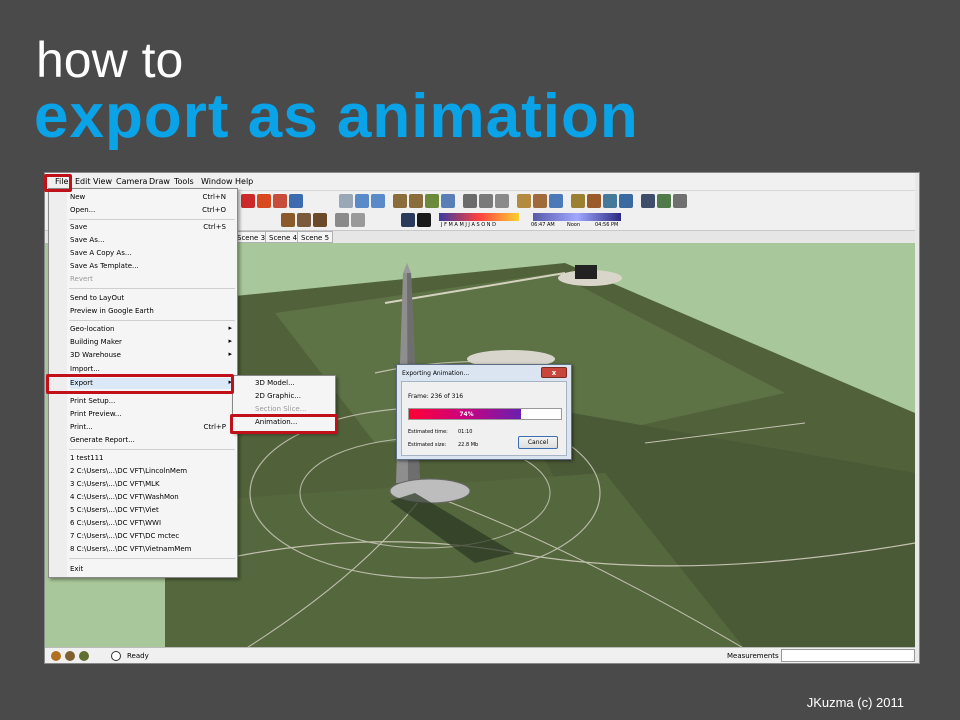 The width and height of the screenshot is (960, 720). What do you see at coordinates (485, 414) in the screenshot?
I see `export-progress-bar: 74%` at bounding box center [485, 414].